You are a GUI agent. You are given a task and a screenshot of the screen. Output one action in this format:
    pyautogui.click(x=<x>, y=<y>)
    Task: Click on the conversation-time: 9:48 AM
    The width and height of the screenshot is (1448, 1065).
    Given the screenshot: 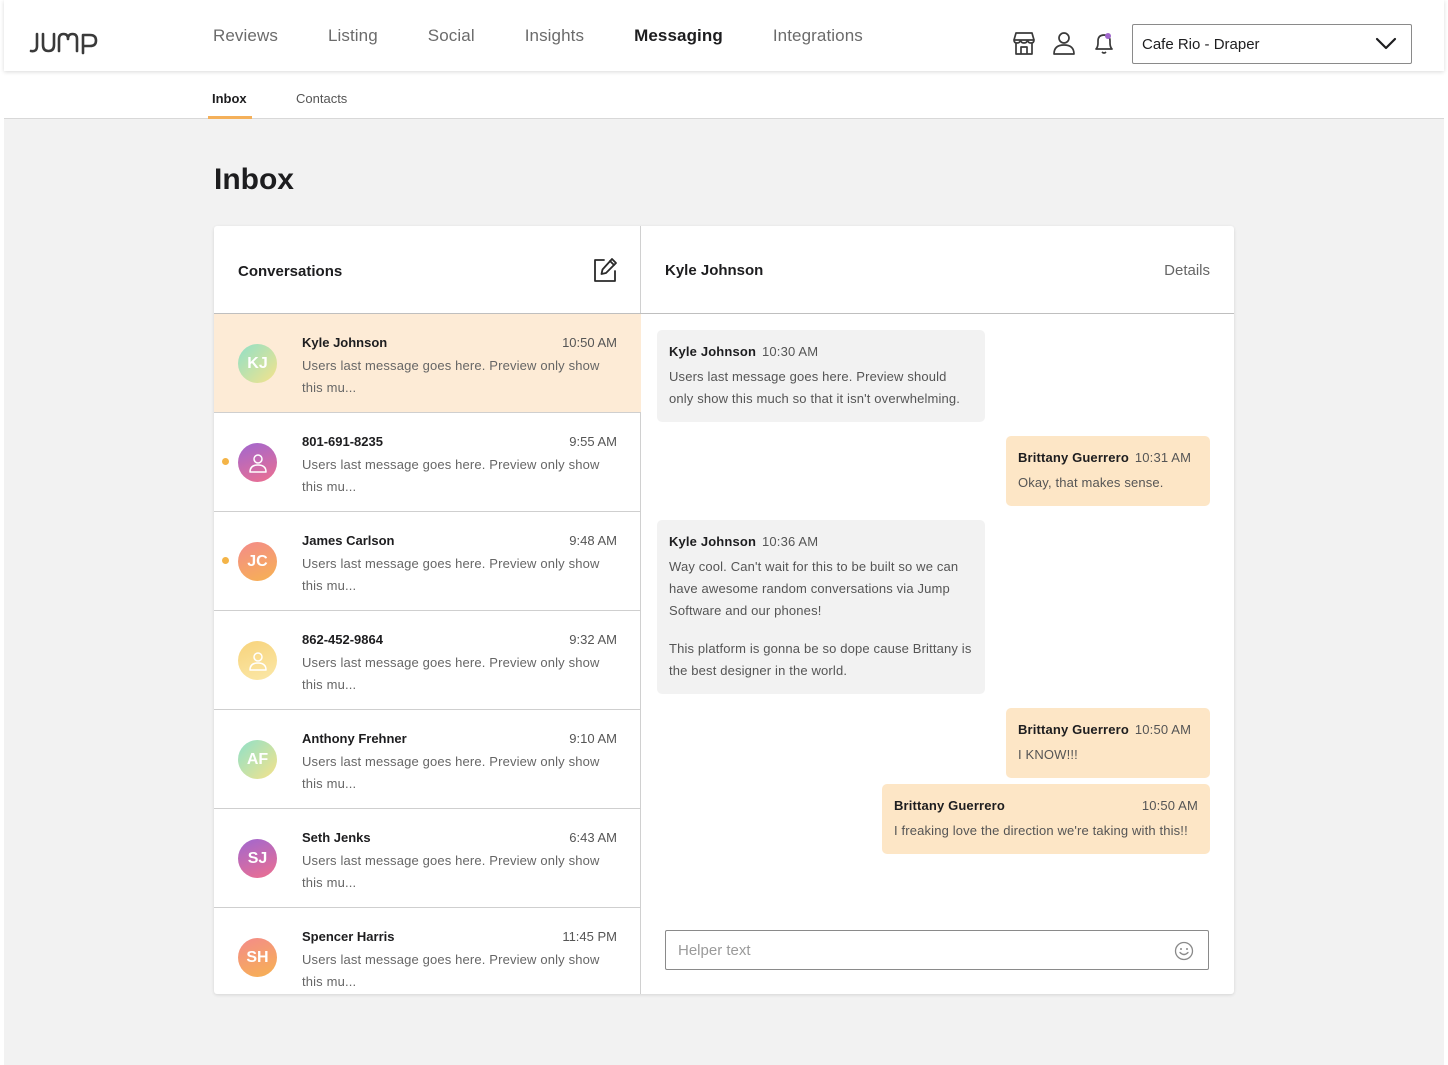 What is the action you would take?
    pyautogui.click(x=593, y=540)
    